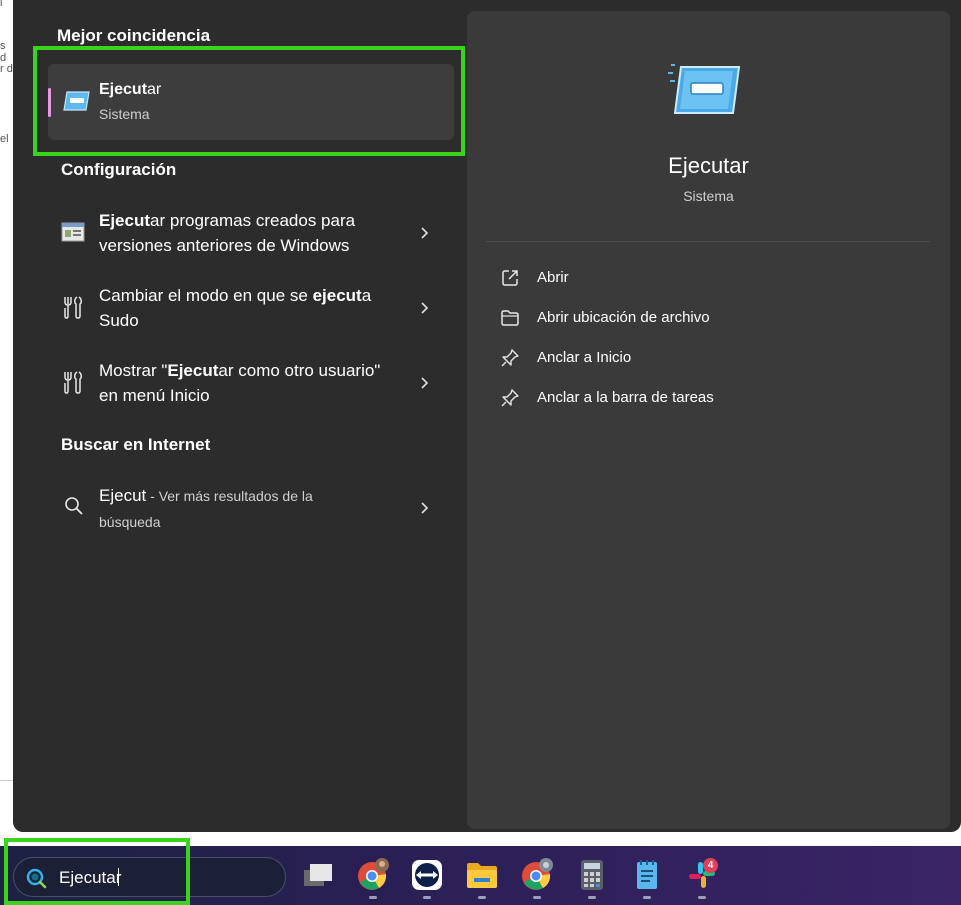 The width and height of the screenshot is (961, 905). I want to click on teamviewer-icon, so click(427, 875).